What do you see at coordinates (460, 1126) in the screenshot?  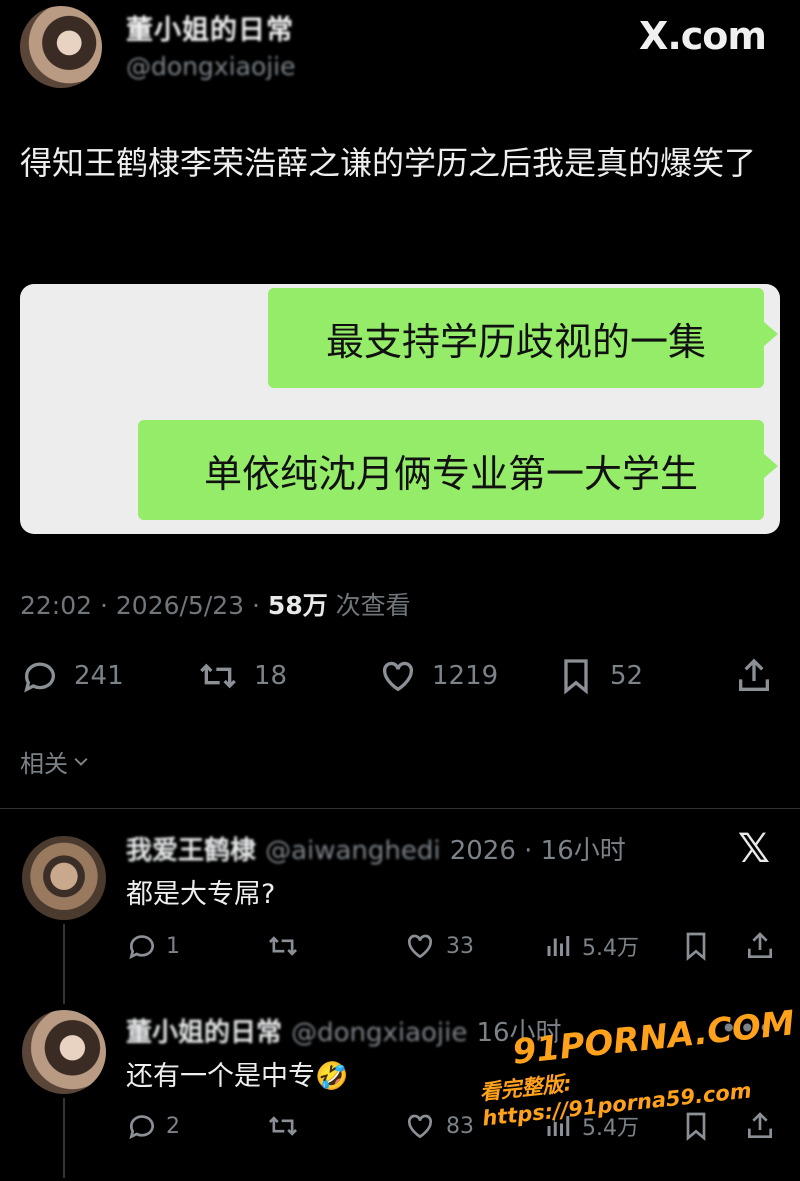 I see `like-count: 83` at bounding box center [460, 1126].